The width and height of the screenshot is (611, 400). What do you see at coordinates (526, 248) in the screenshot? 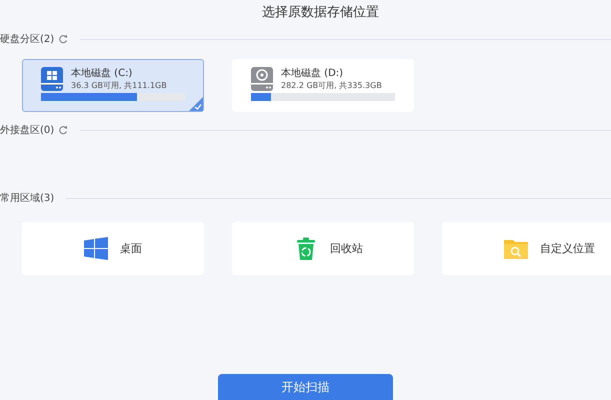
I see `location-card: 自定义位置` at bounding box center [526, 248].